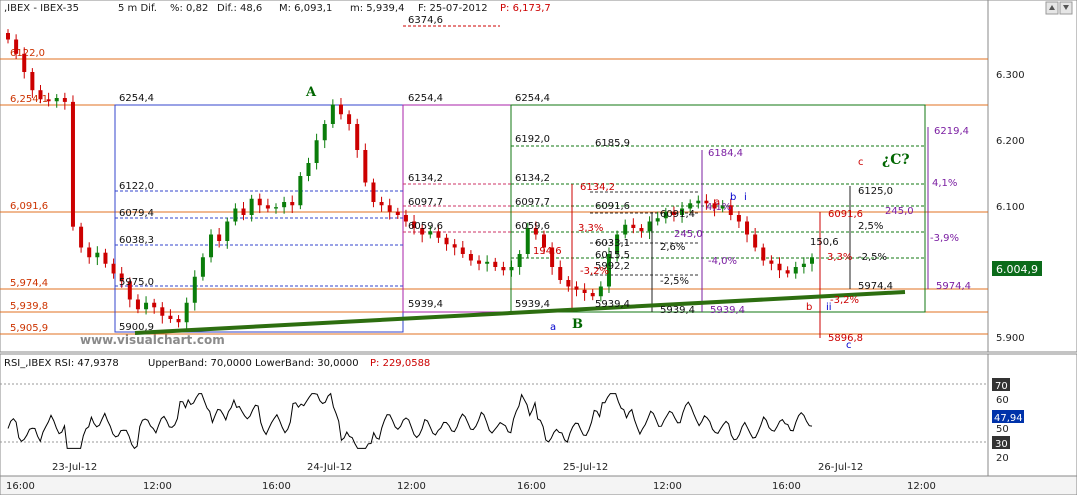 The width and height of the screenshot is (1077, 495). I want to click on wave-label-c: ¿C?, so click(896, 160).